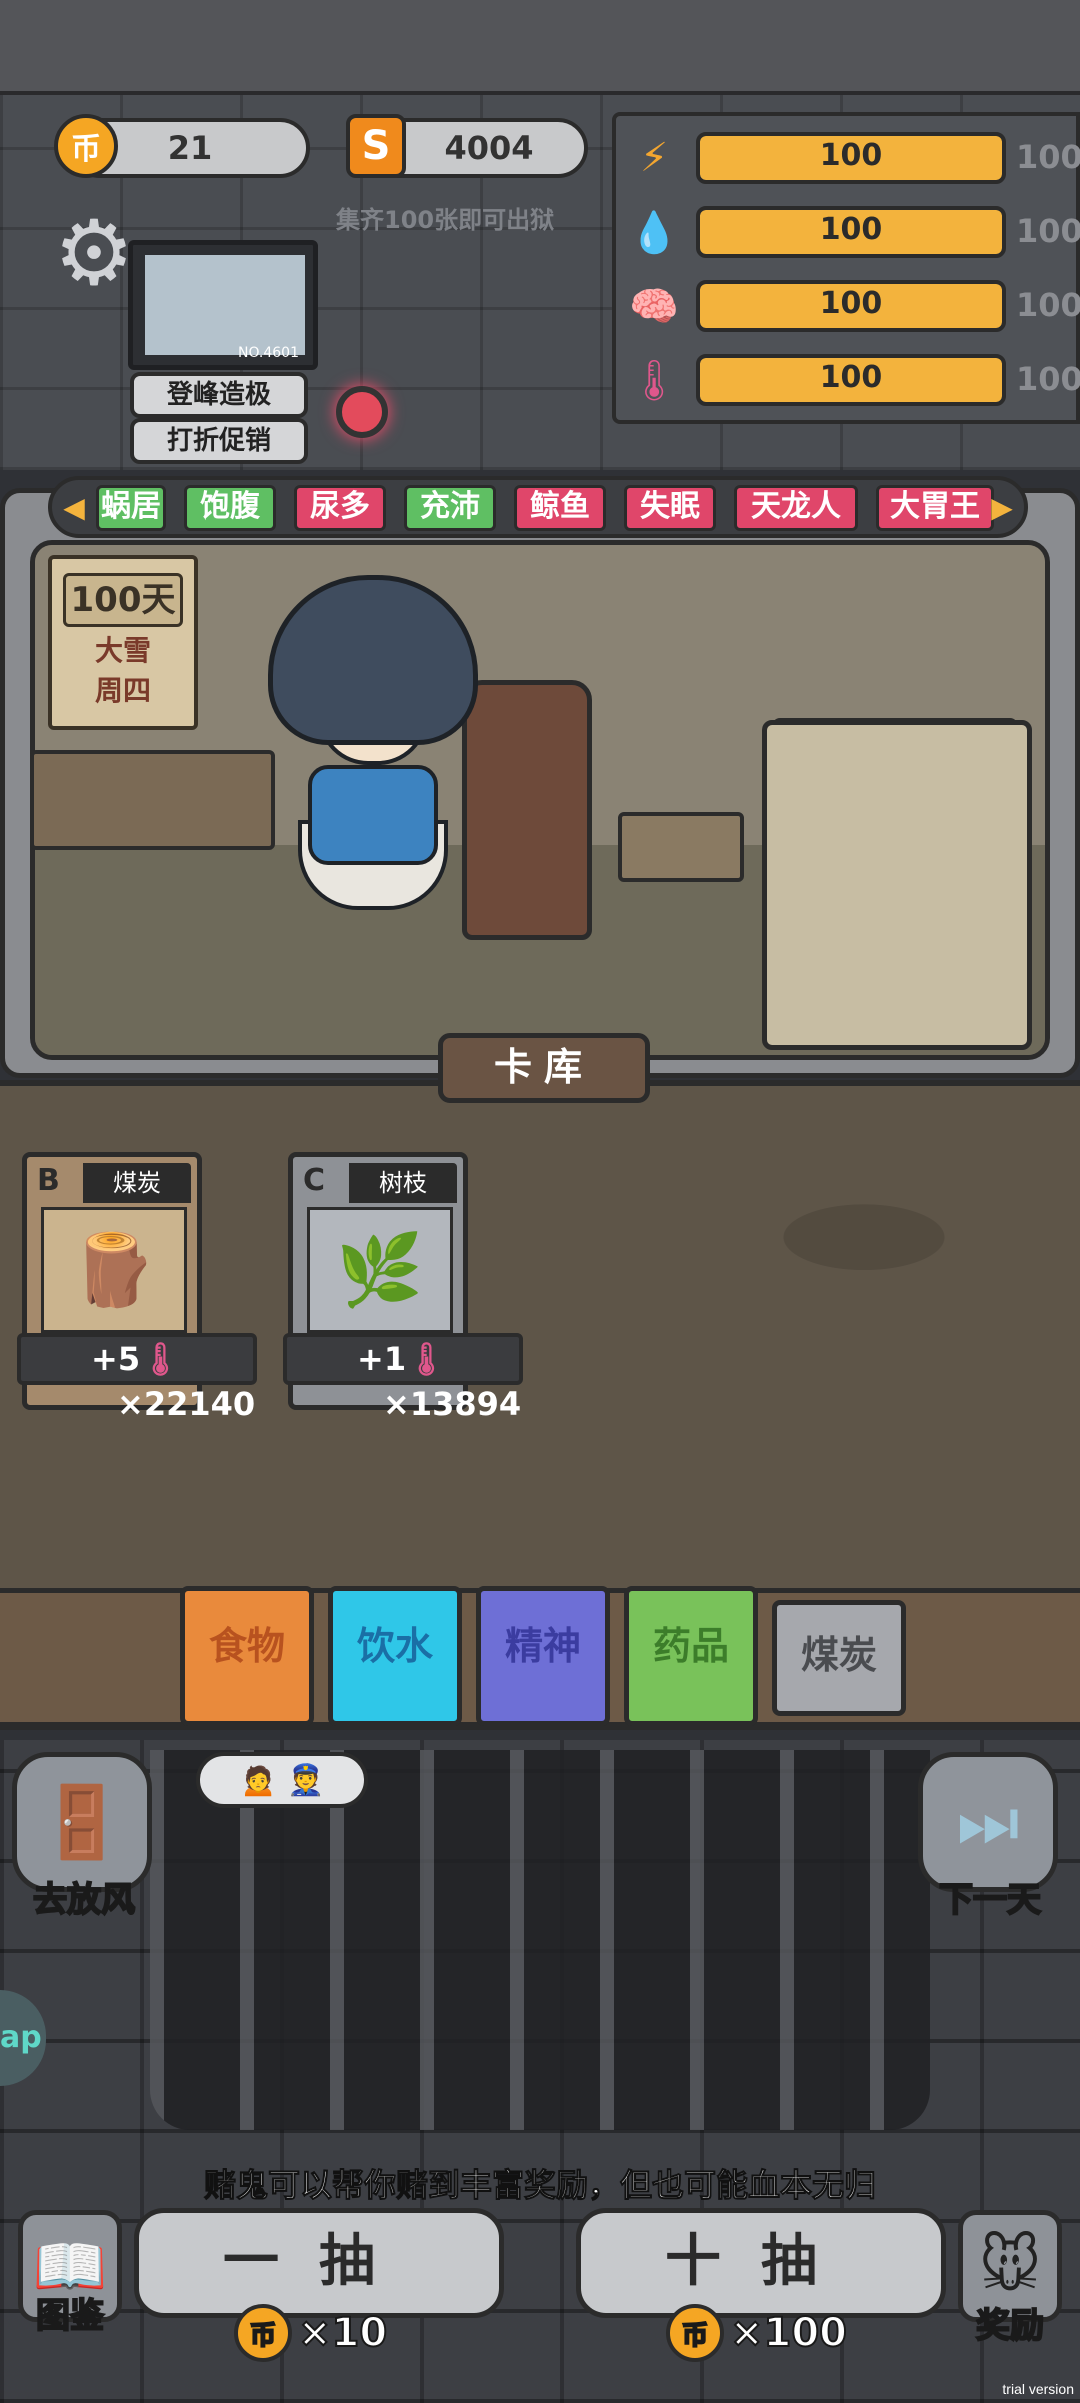 The height and width of the screenshot is (2403, 1080). What do you see at coordinates (122, 650) in the screenshot?
I see `weather: 大雪` at bounding box center [122, 650].